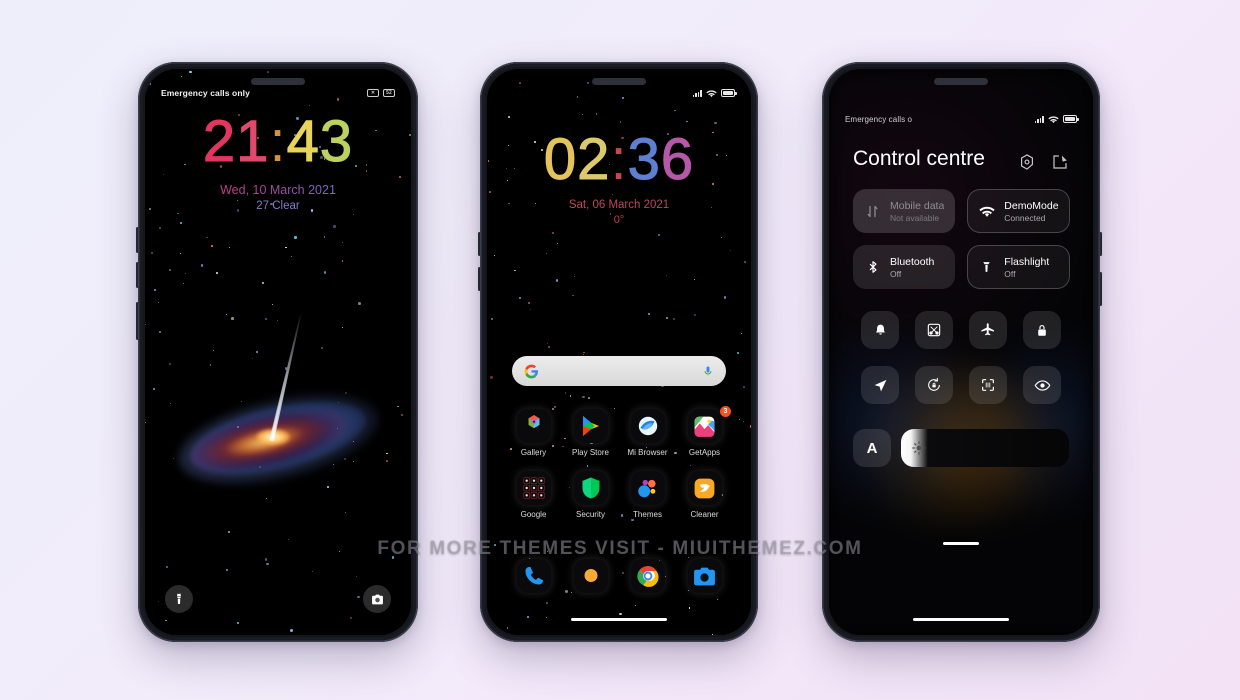 Image resolution: width=1240 pixels, height=700 pixels. What do you see at coordinates (179, 599) in the screenshot?
I see `flashlight-shortcut` at bounding box center [179, 599].